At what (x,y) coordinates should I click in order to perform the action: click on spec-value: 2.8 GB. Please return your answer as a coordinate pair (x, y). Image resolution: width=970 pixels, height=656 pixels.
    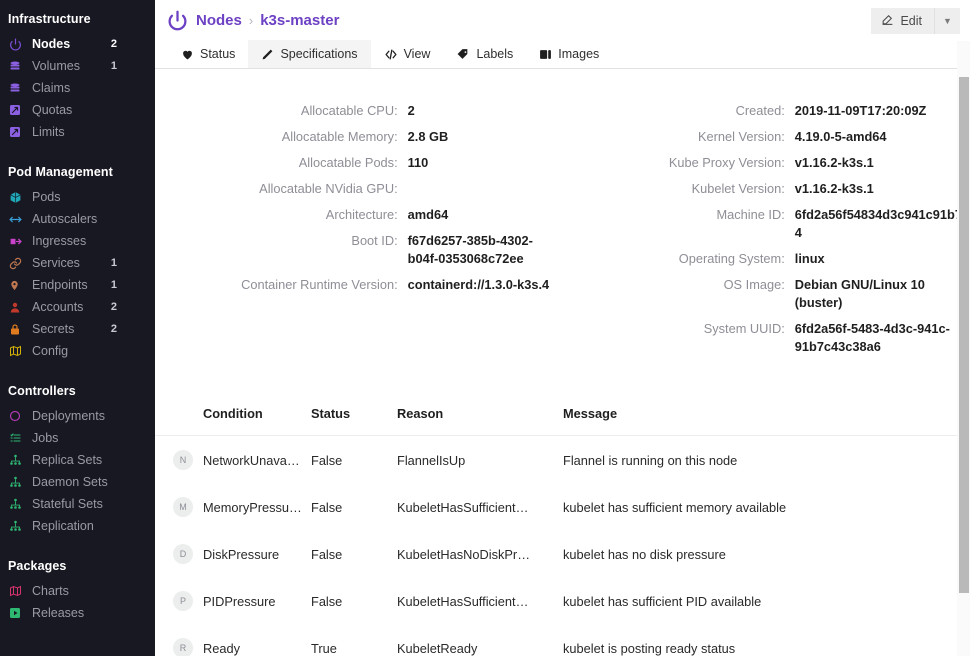
    Looking at the image, I should click on (428, 136).